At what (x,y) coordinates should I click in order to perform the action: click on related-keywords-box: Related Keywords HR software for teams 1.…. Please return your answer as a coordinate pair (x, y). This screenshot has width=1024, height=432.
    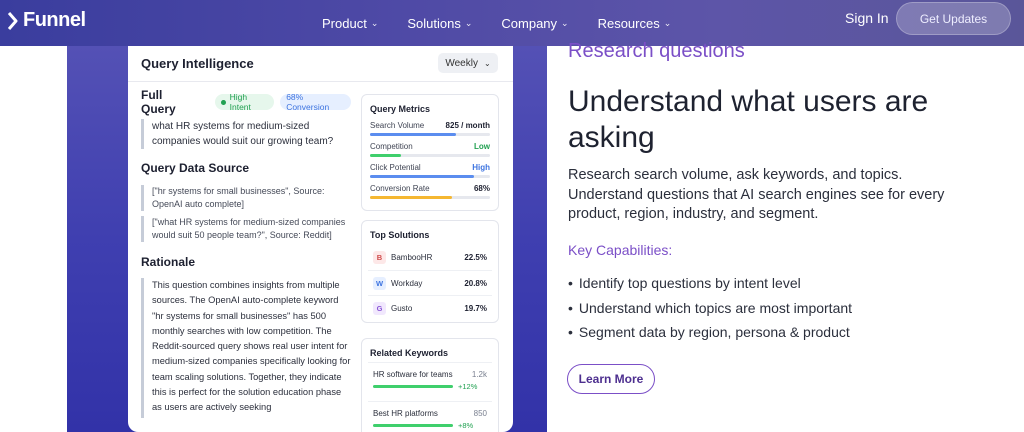
    Looking at the image, I should click on (430, 385).